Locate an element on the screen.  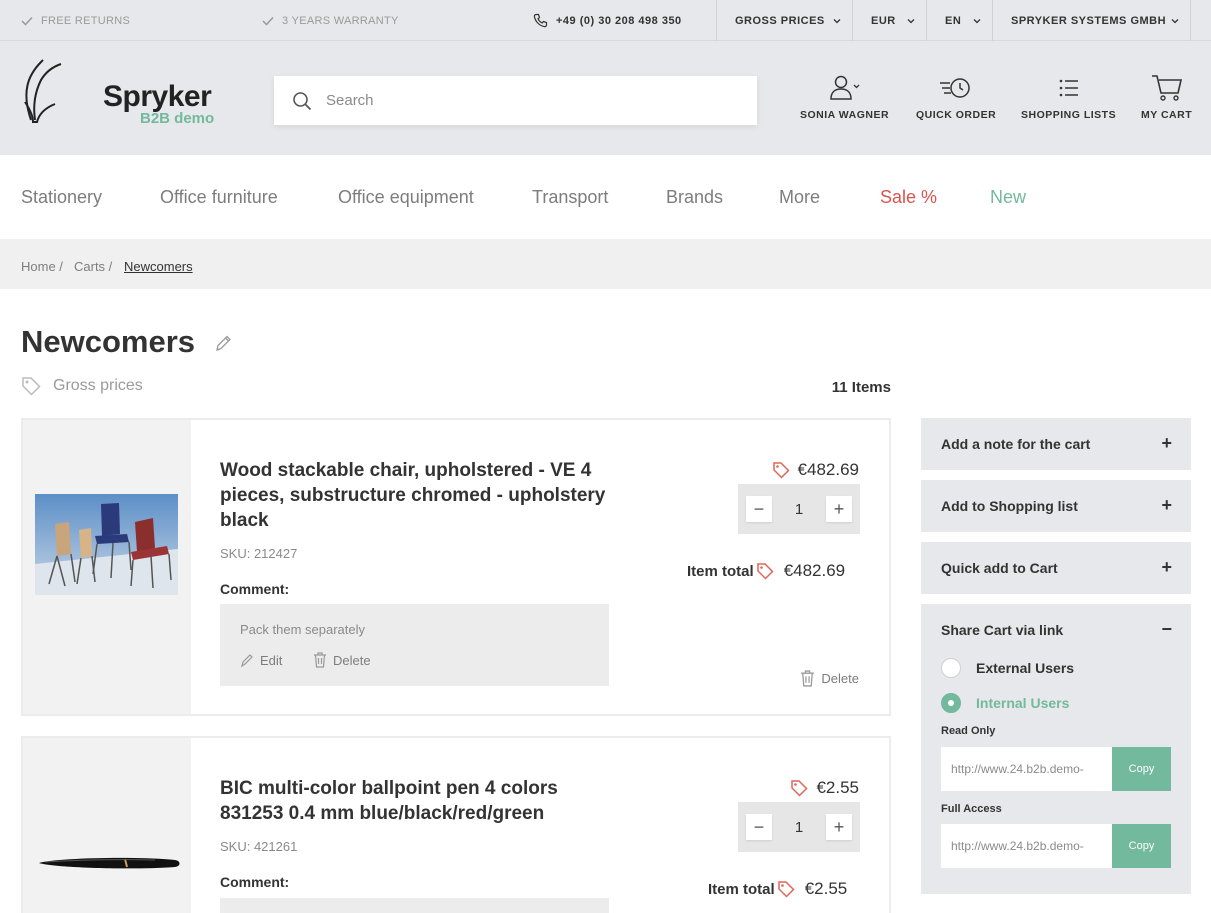
add-note-panel: Add a note for the cart + is located at coordinates (1056, 444).